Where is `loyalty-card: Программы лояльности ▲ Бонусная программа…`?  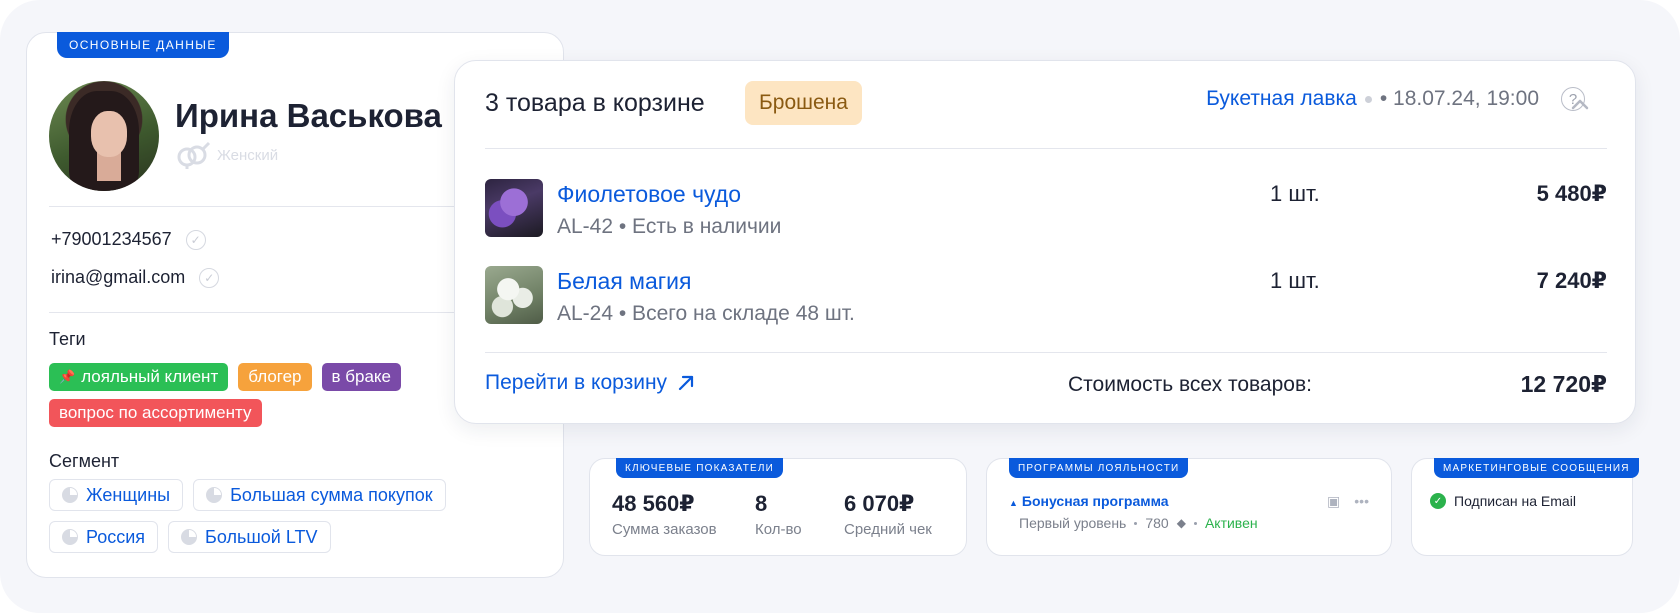 loyalty-card: Программы лояльности ▲ Бонусная программа… is located at coordinates (1189, 507).